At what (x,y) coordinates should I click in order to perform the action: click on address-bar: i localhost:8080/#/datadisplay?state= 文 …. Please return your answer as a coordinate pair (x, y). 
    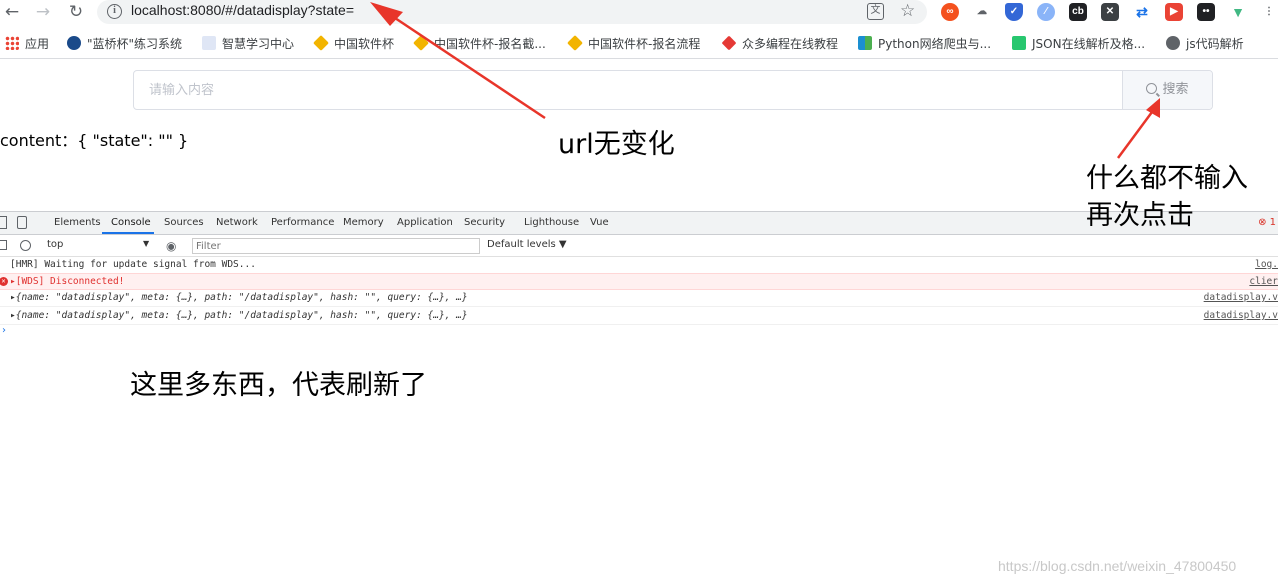
    Looking at the image, I should click on (512, 12).